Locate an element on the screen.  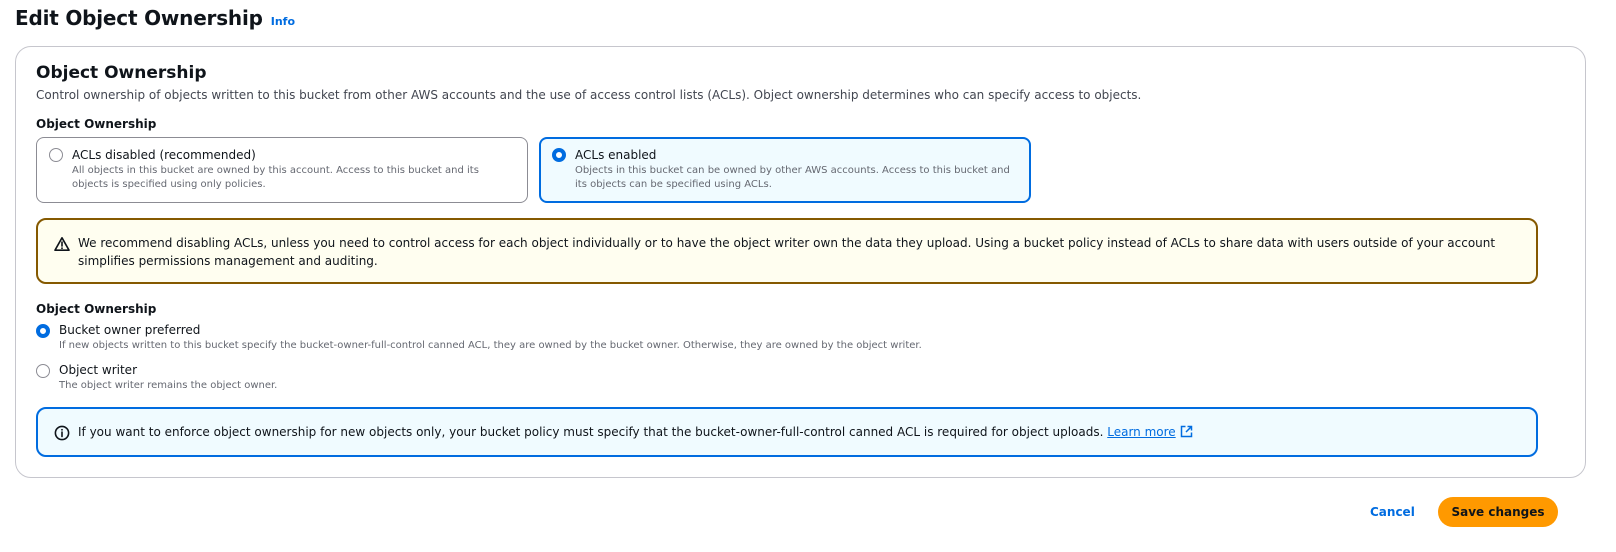
learn-more-link: Learn more is located at coordinates (1149, 432).